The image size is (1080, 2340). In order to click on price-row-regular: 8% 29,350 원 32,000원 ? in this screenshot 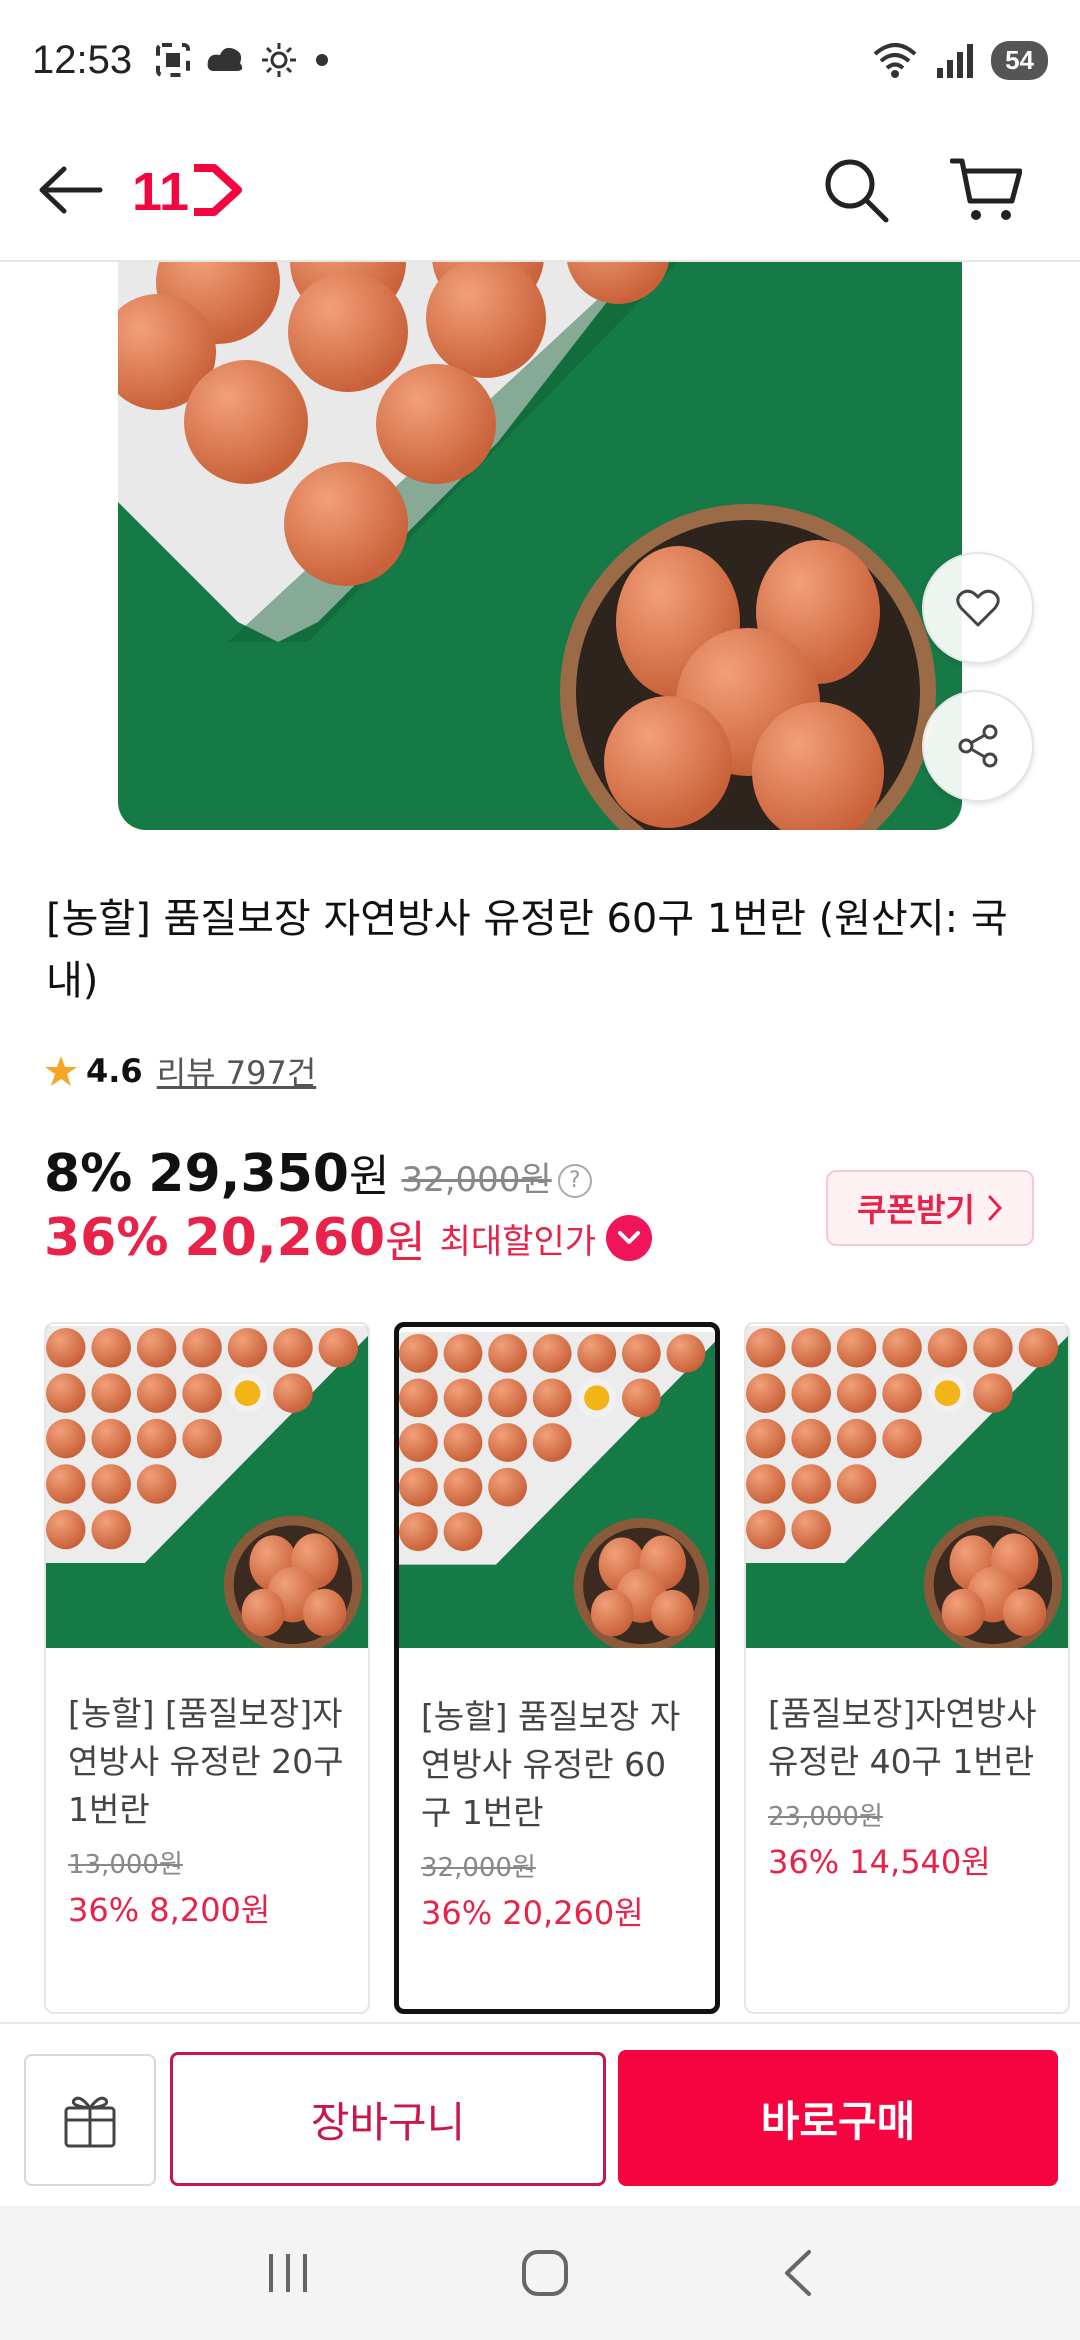, I will do `click(318, 1172)`.